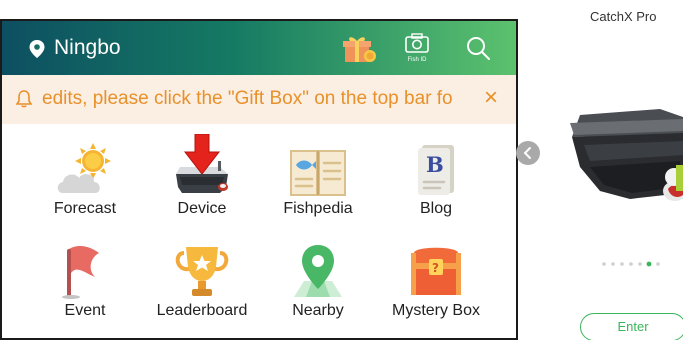  What do you see at coordinates (318, 208) in the screenshot?
I see `feature-label: Fishpedia` at bounding box center [318, 208].